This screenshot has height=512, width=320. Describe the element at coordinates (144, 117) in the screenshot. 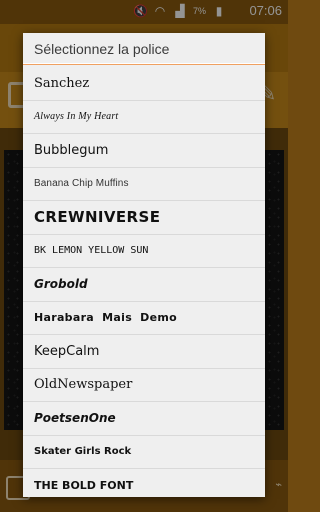

I see `font-item-always-in-my-heart: Always In My Heart` at that location.